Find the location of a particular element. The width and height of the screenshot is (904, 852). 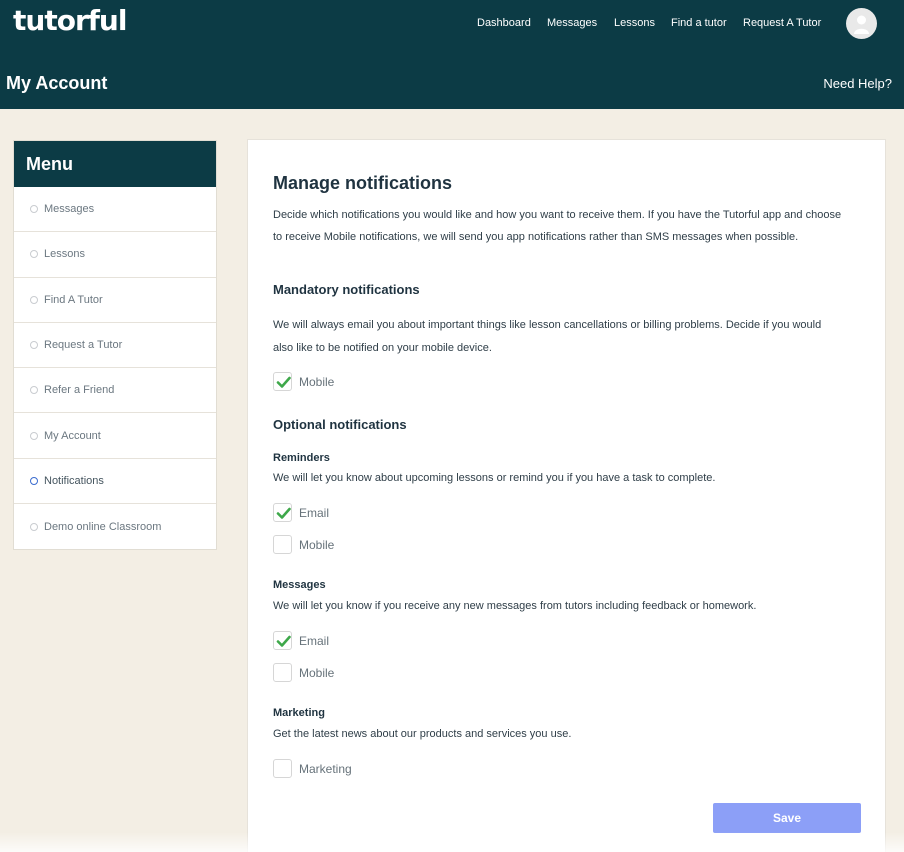

sidebar-item-messages: Messages is located at coordinates (115, 210).